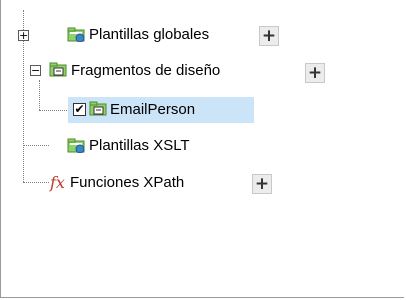 The image size is (406, 300). What do you see at coordinates (269, 36) in the screenshot?
I see `add-global-template-button: +` at bounding box center [269, 36].